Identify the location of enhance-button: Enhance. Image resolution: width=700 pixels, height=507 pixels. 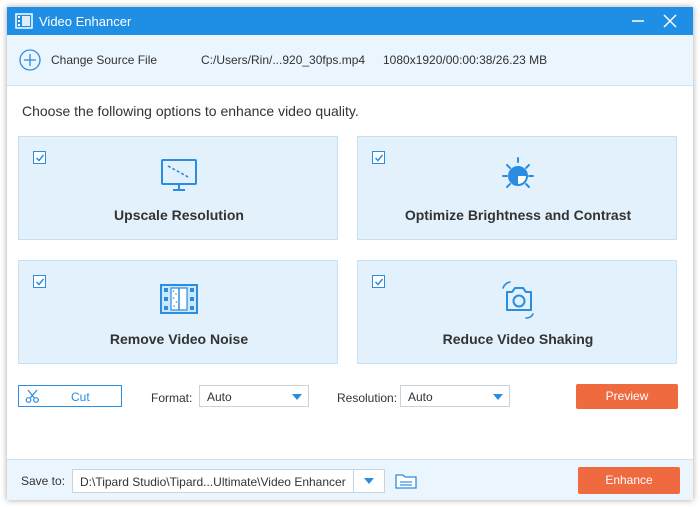
(629, 480).